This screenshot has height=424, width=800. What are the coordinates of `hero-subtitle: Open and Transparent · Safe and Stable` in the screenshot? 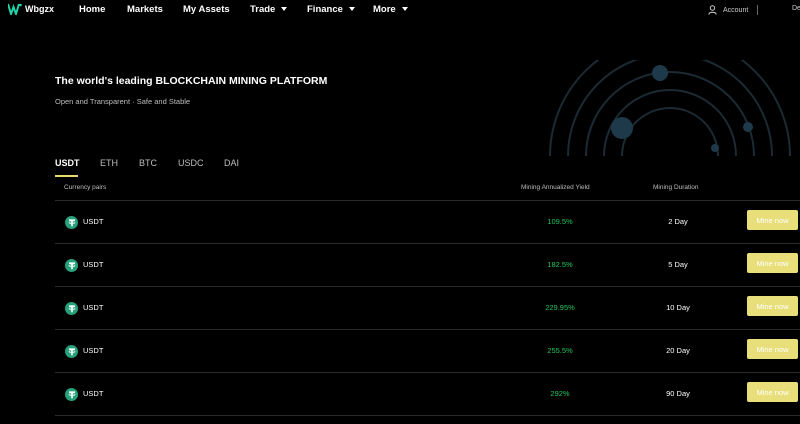 It's located at (123, 101).